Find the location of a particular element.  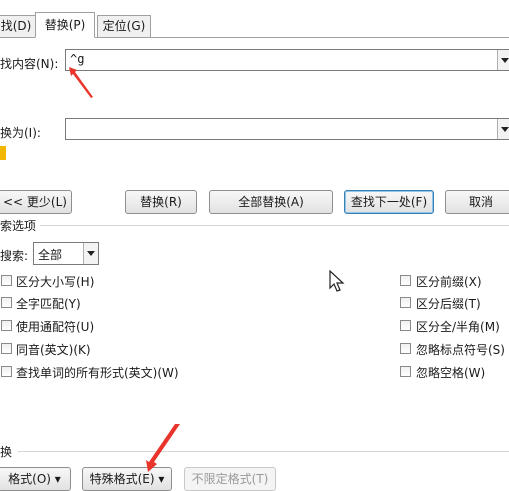

checkbox-label: 使用通配符(U) is located at coordinates (55, 326).